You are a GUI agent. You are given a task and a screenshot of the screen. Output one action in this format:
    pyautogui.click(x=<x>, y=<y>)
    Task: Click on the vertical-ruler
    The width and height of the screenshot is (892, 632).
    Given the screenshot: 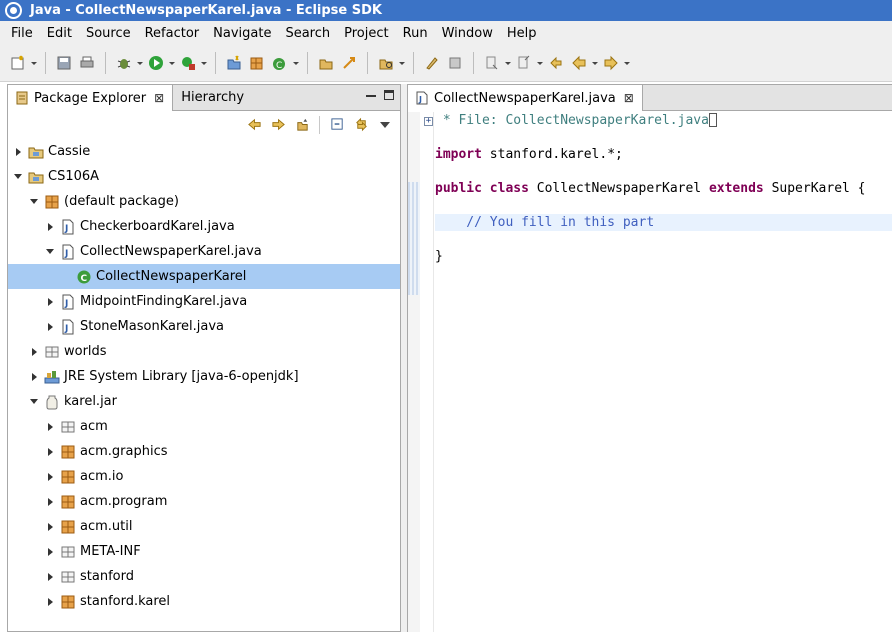 What is the action you would take?
    pyautogui.click(x=414, y=372)
    